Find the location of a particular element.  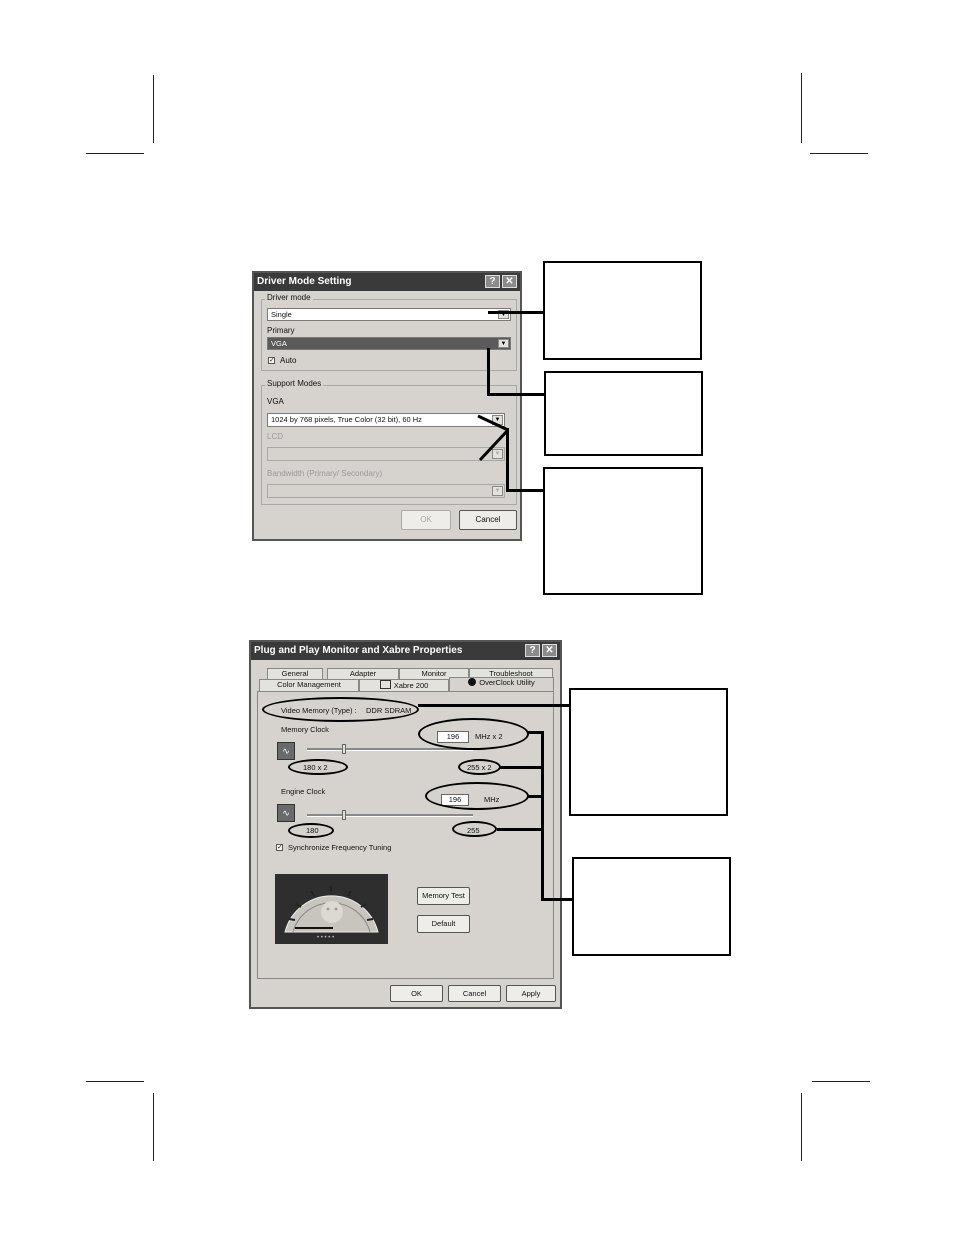

sync-checkbox: ✓ is located at coordinates (279, 847).